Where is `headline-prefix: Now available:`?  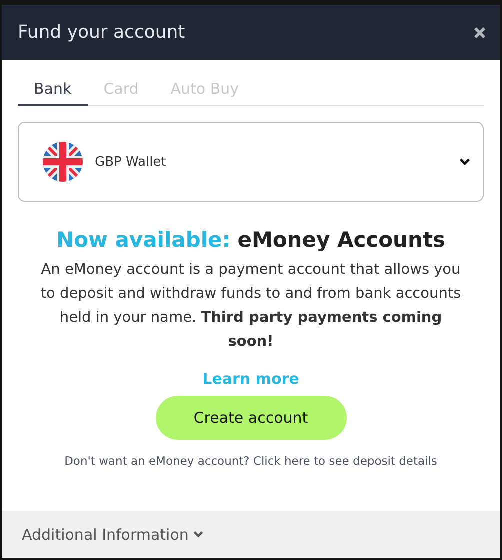
headline-prefix: Now available: is located at coordinates (143, 240).